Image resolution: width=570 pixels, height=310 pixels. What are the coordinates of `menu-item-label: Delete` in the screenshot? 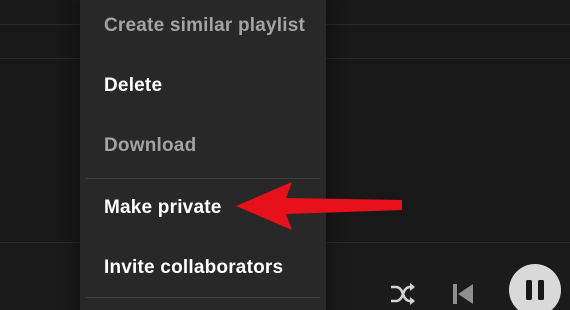 It's located at (133, 85).